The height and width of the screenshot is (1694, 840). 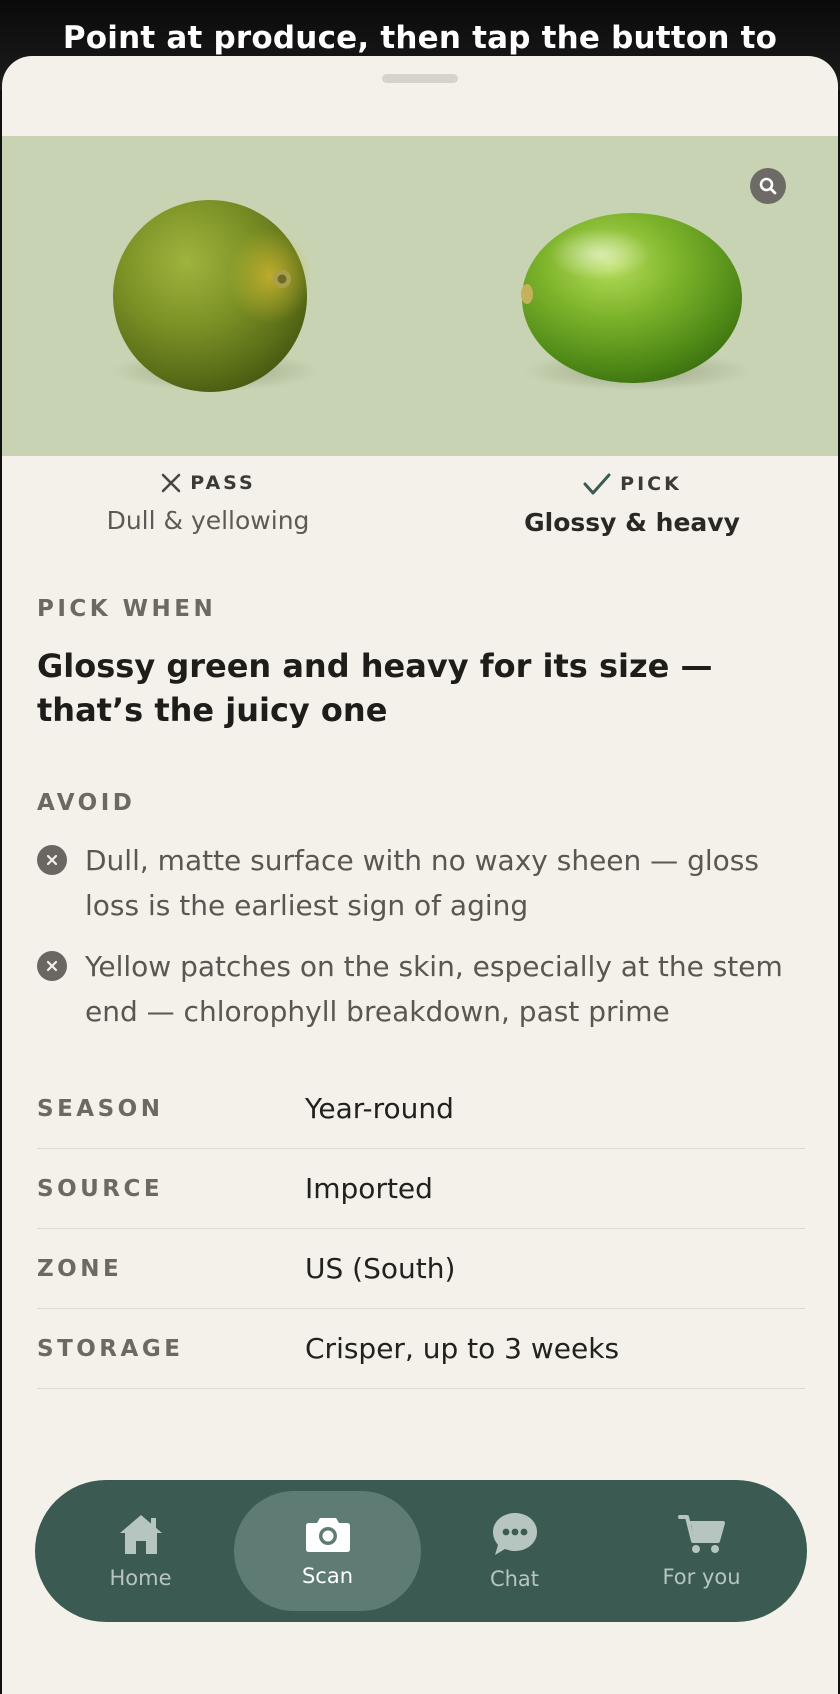 I want to click on pick-when-label: PICK WHEN, so click(x=127, y=609).